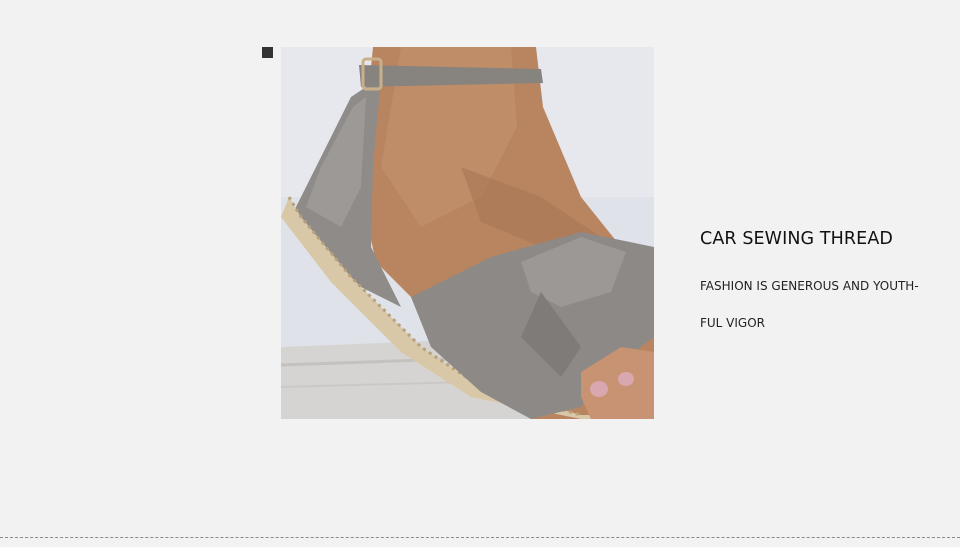  Describe the element at coordinates (267, 52) in the screenshot. I see `bullet-square-icon` at that location.